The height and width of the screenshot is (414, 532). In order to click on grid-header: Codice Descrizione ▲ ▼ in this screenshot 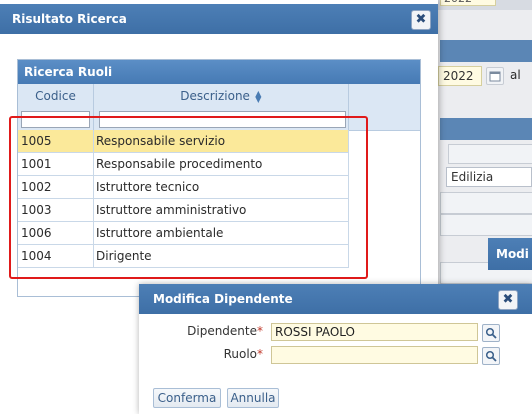, I will do `click(219, 96)`.